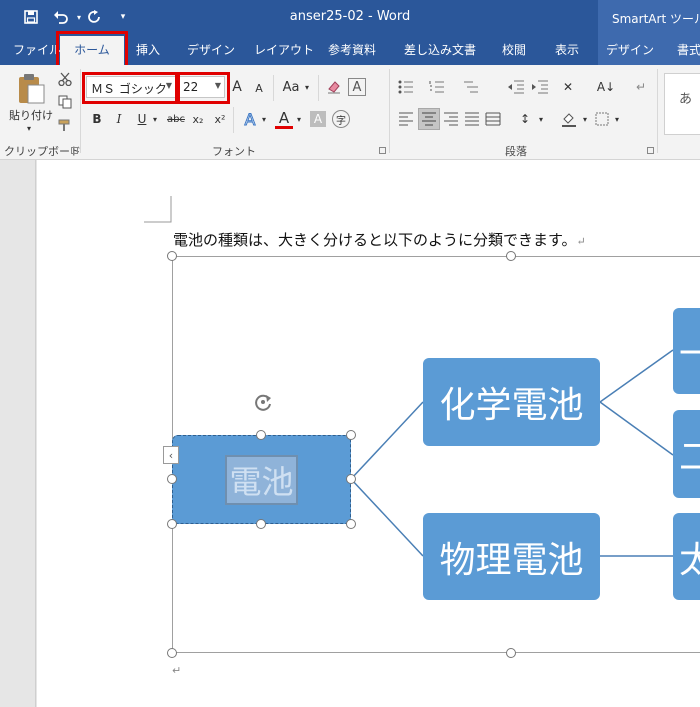 This screenshot has height=707, width=700. What do you see at coordinates (686, 454) in the screenshot?
I see `smartart-node-level2: 二` at bounding box center [686, 454].